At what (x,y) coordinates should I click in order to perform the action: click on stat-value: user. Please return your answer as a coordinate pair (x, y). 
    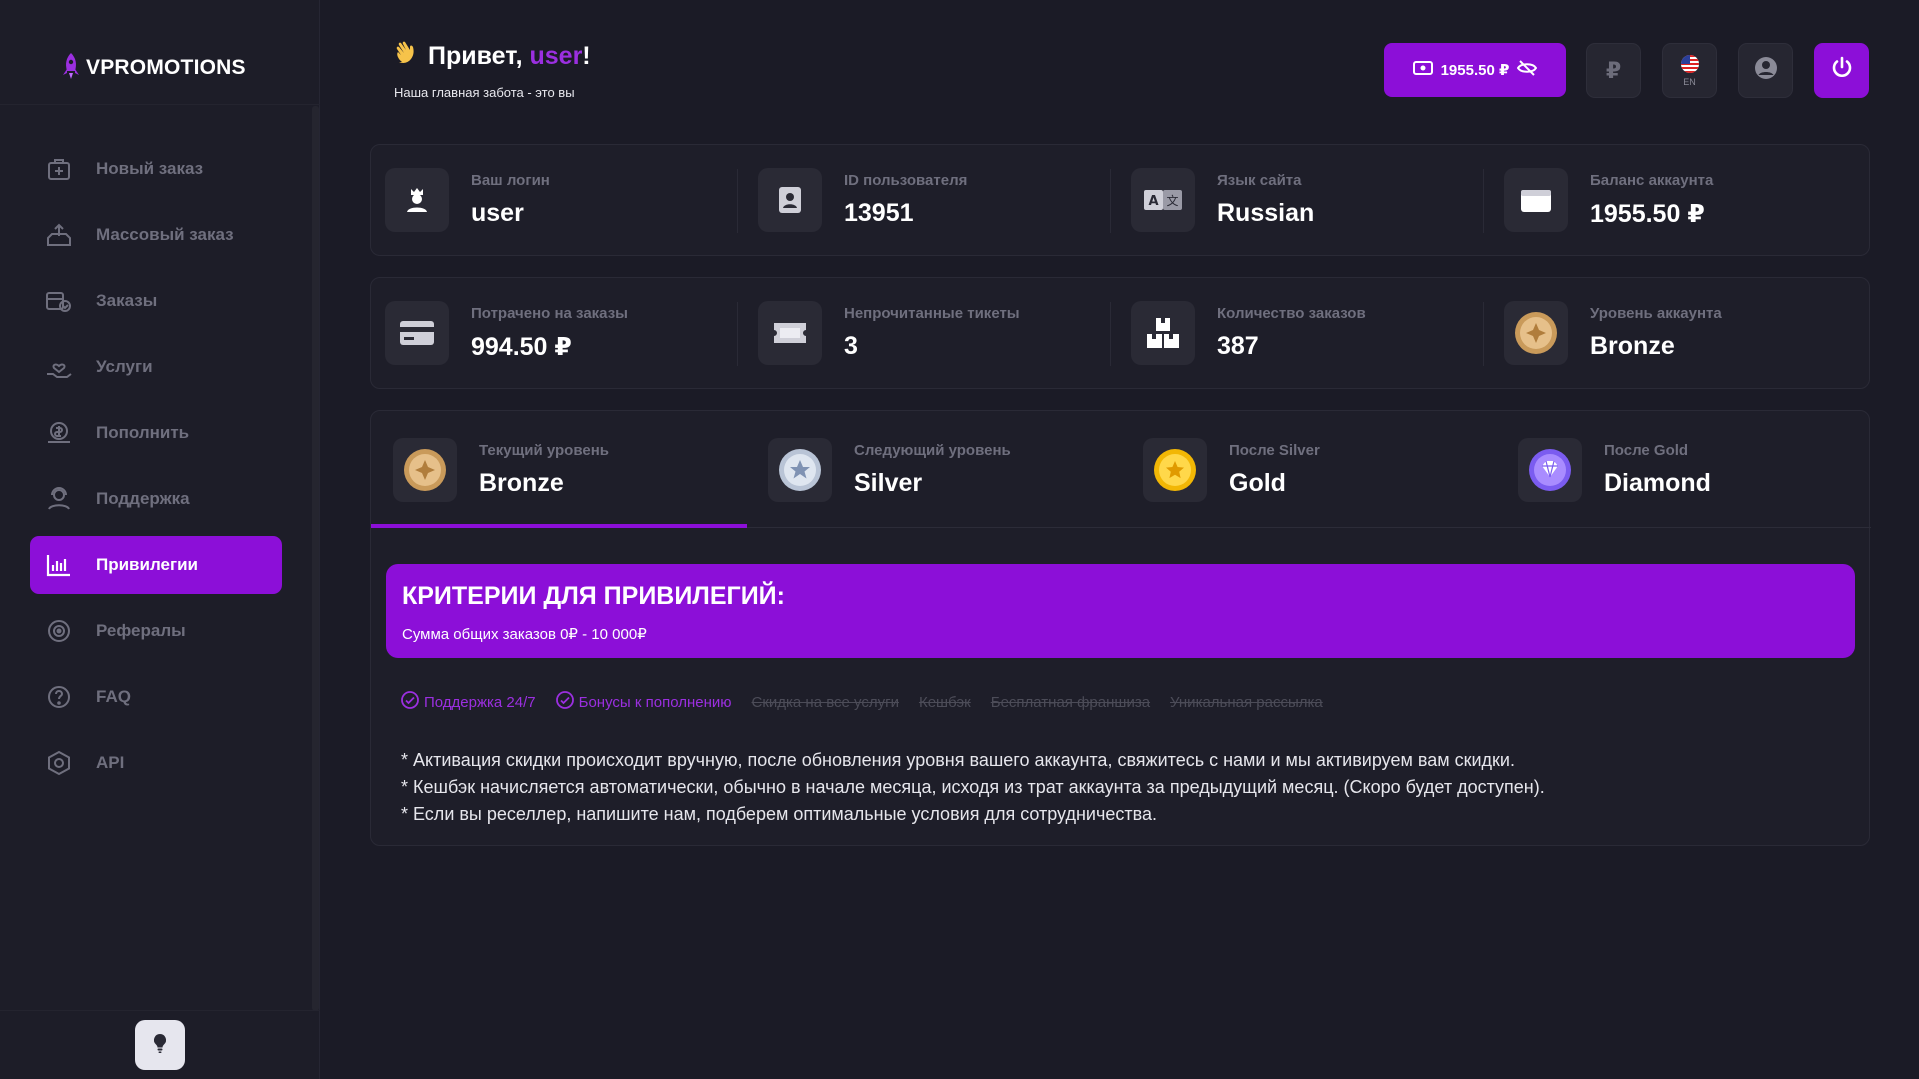
    Looking at the image, I should click on (497, 213).